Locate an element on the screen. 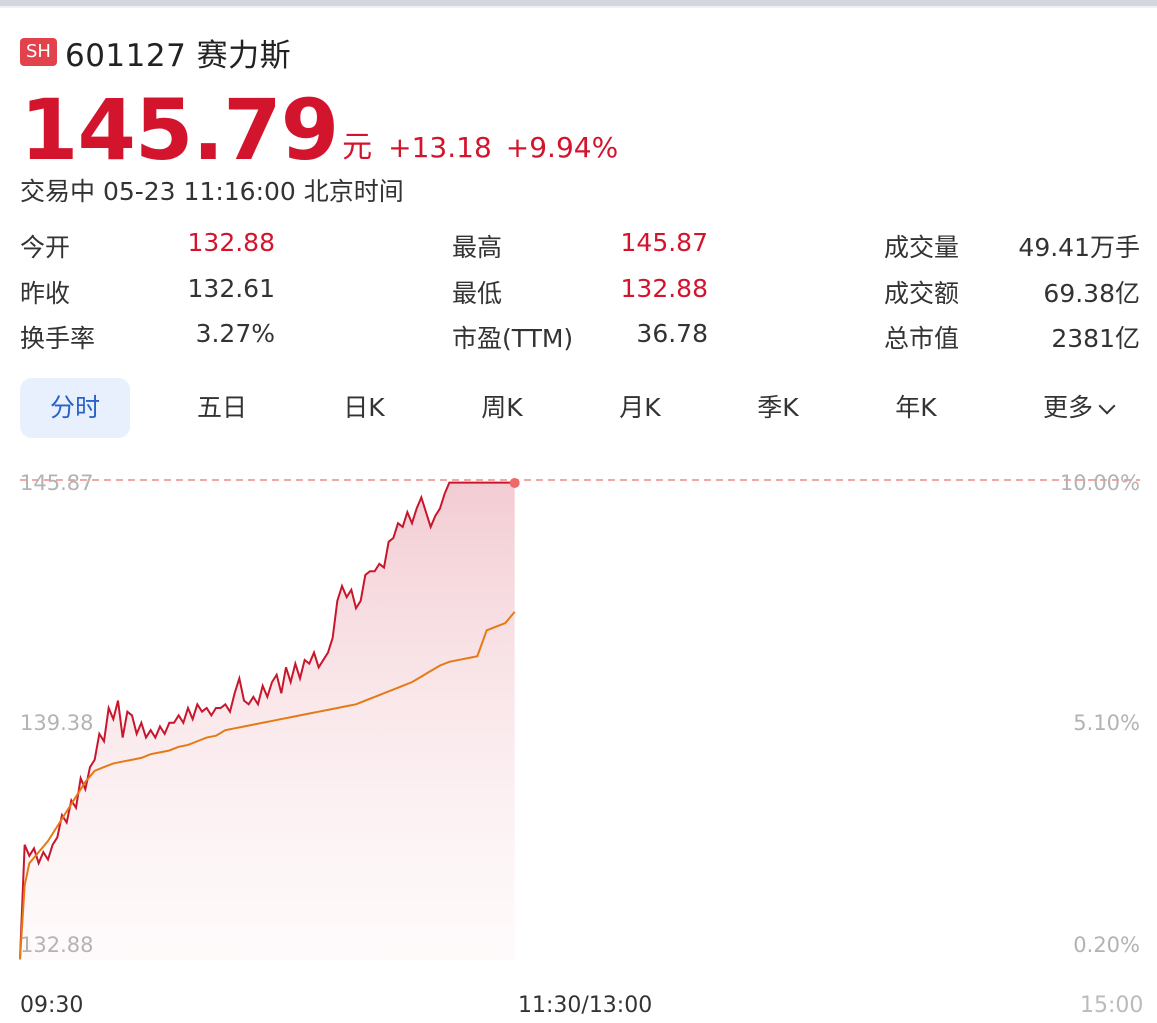  y-right-tick-label: 10.00% is located at coordinates (1100, 483).